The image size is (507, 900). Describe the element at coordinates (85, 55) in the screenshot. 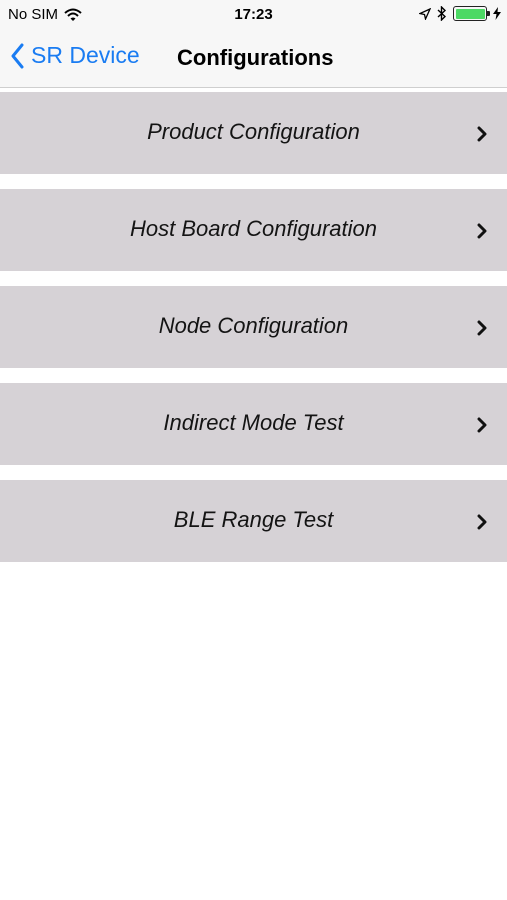

I see `back-button-label: SR Device` at that location.